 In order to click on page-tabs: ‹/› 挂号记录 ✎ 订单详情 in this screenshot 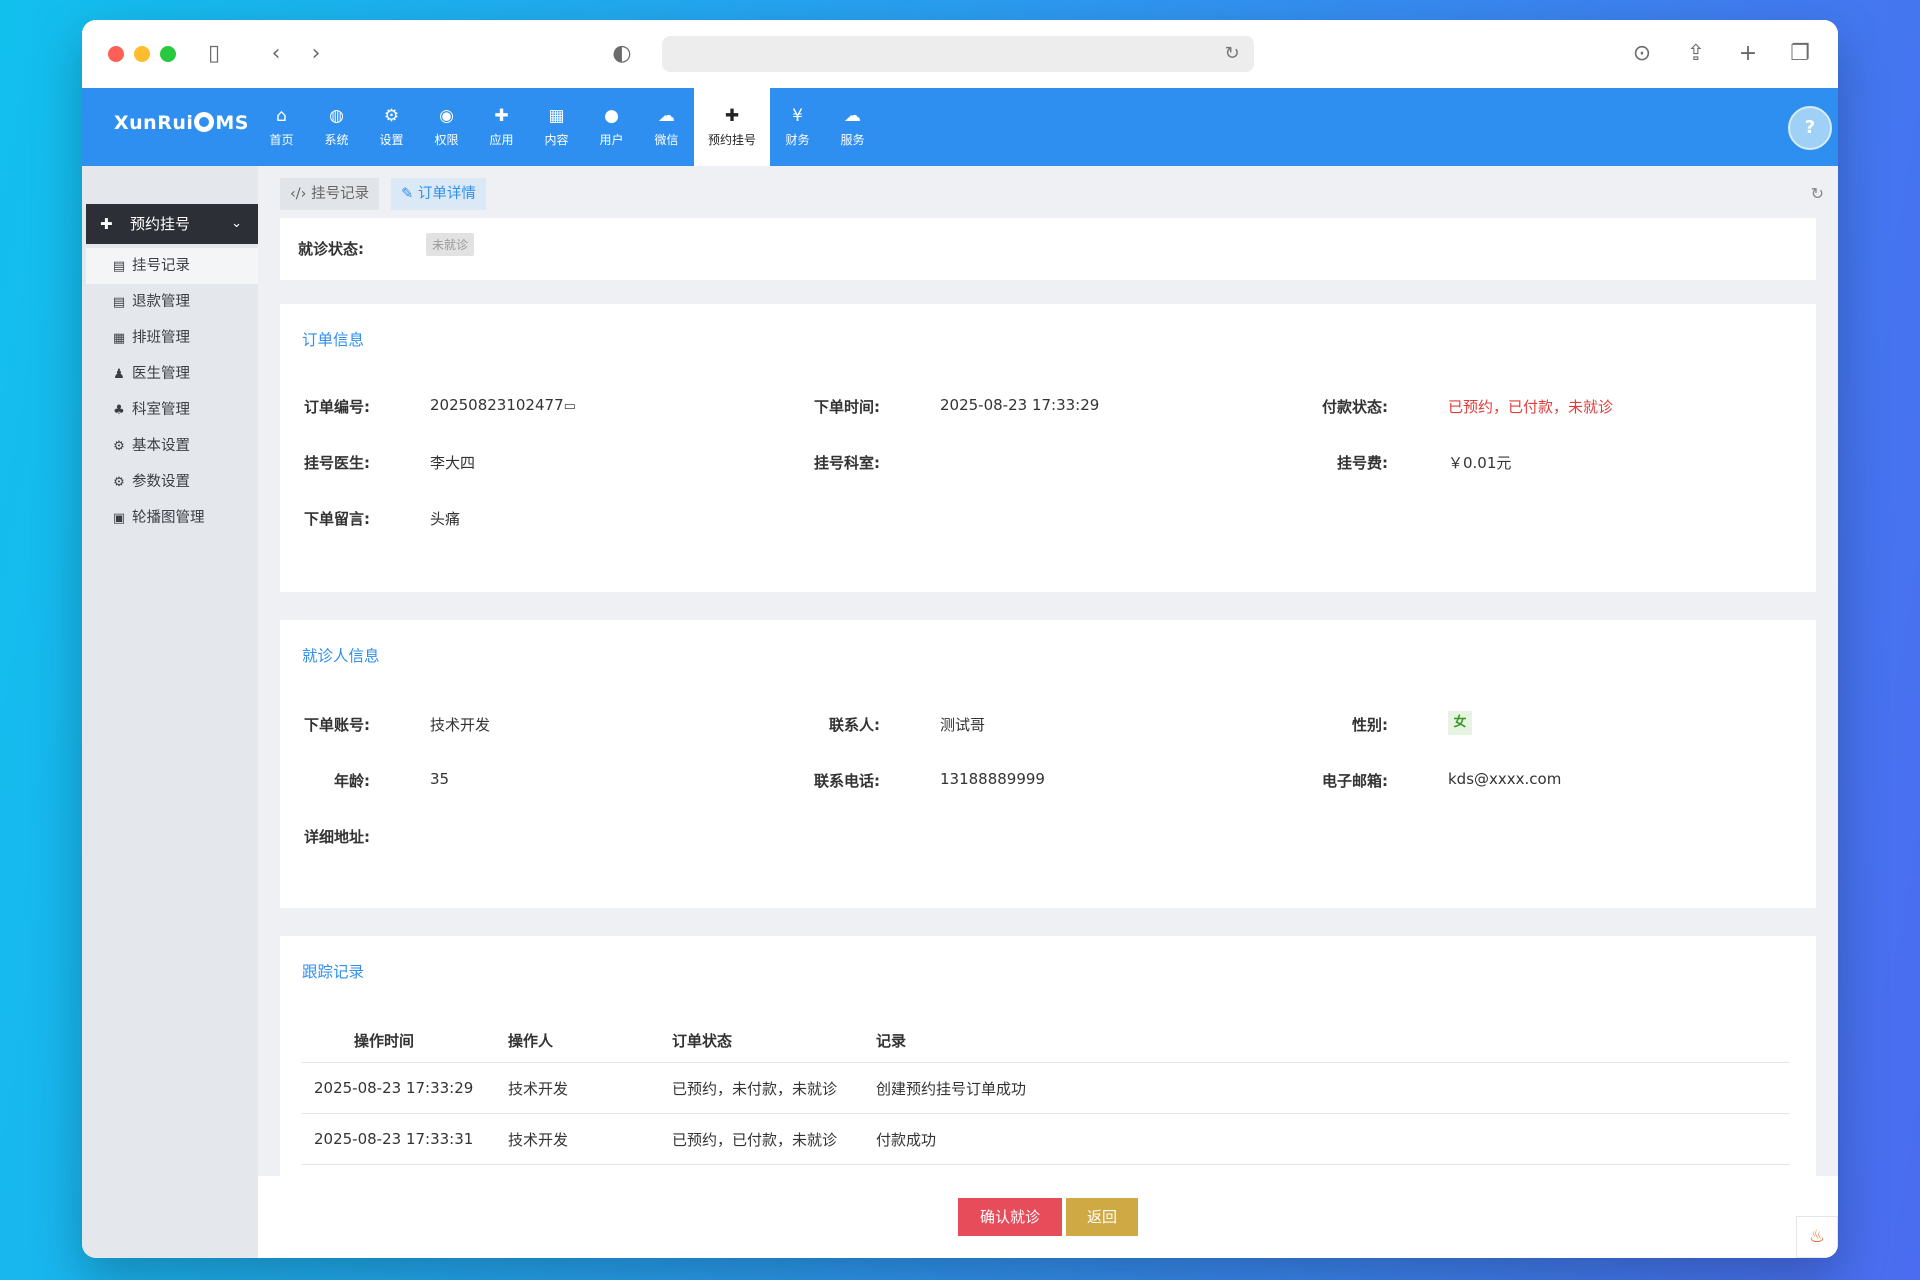, I will do `click(383, 194)`.